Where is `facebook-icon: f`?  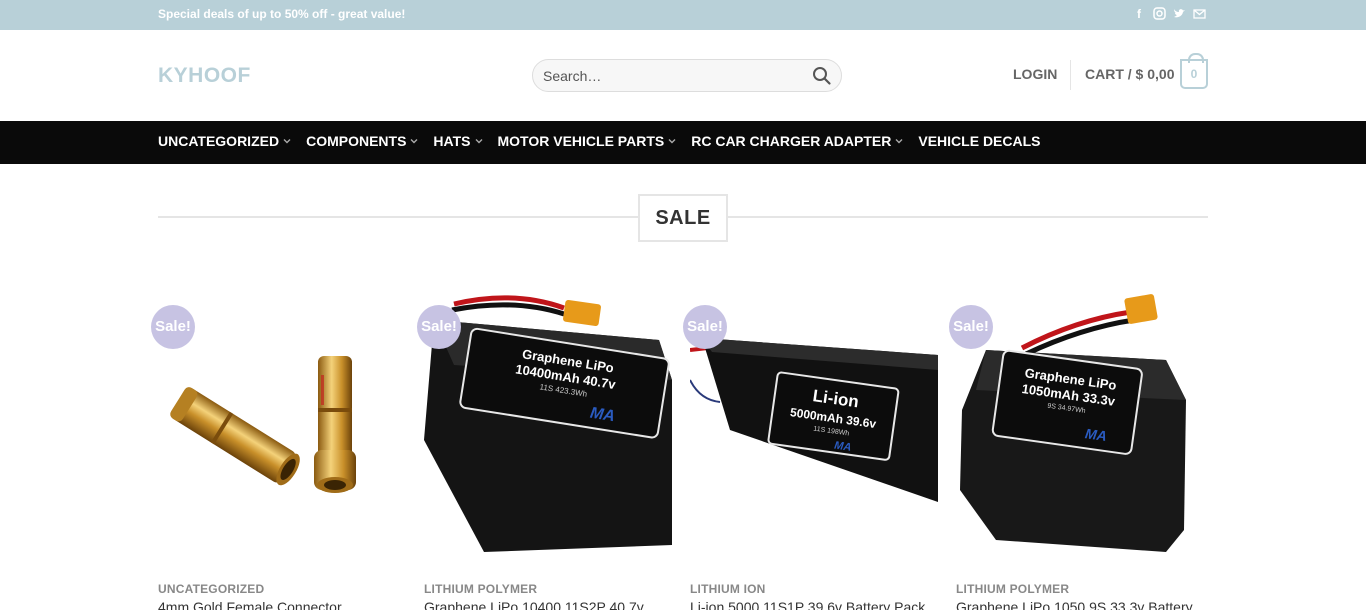 facebook-icon: f is located at coordinates (1139, 14).